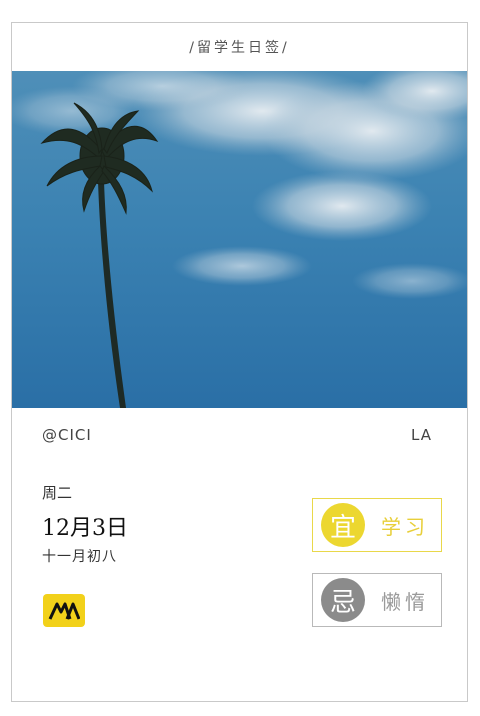 Image resolution: width=480 pixels, height=716 pixels. Describe the element at coordinates (405, 601) in the screenshot. I see `avoid-text: 懒惰` at that location.